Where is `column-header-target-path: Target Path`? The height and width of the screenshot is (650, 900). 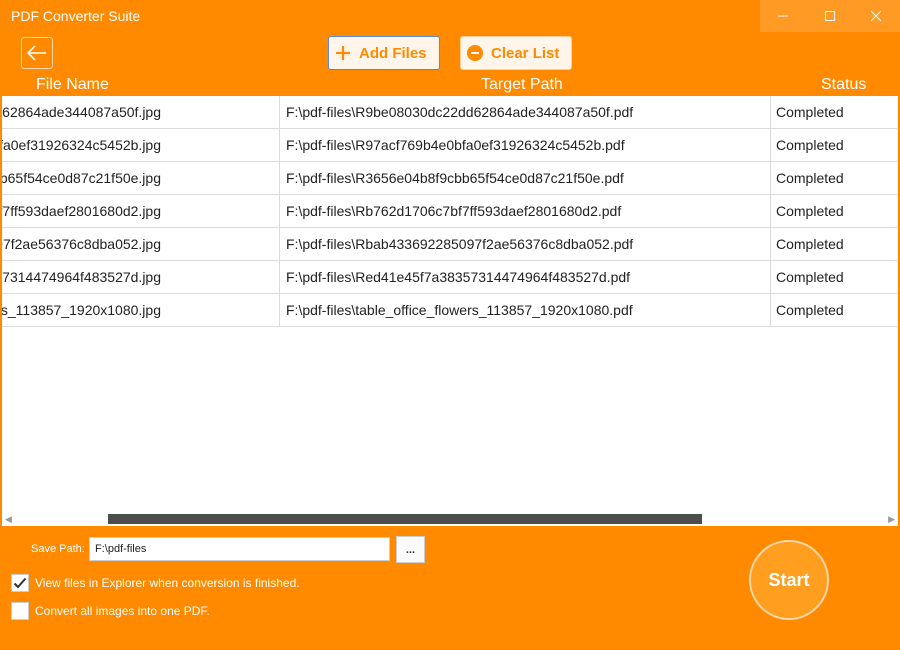
column-header-target-path: Target Path is located at coordinates (522, 85).